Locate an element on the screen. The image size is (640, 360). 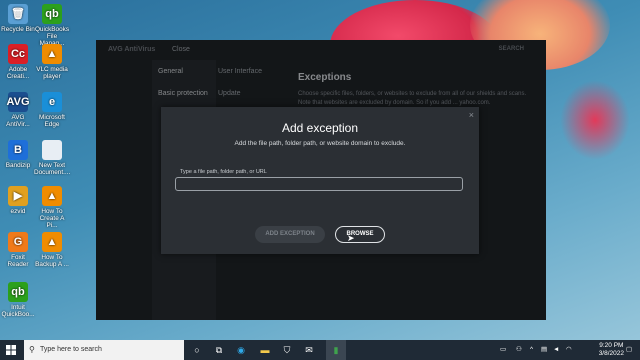
desktop-icon-label: Bandizip is located at coordinates (18, 165).